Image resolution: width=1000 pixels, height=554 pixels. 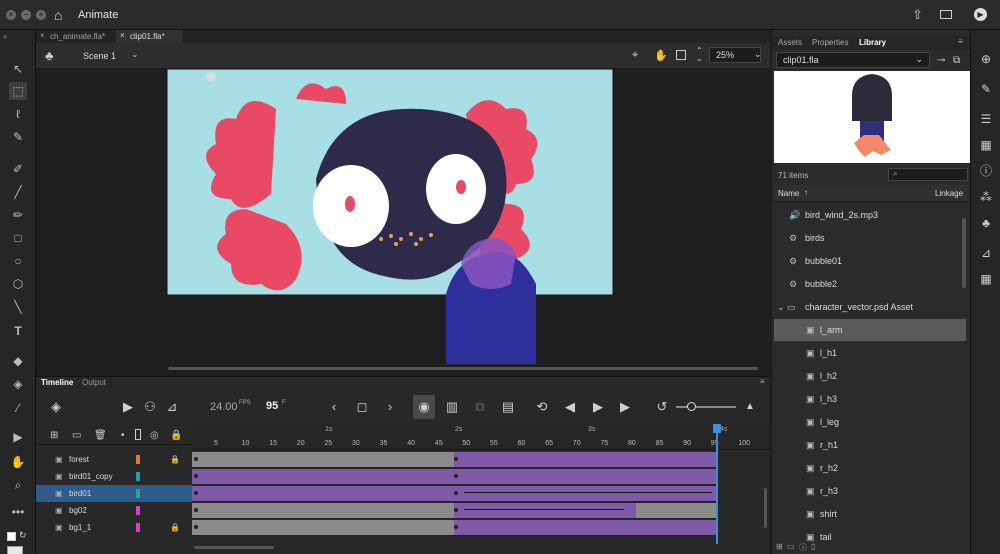 What do you see at coordinates (18, 261) in the screenshot?
I see `oval-tool-icon: ○` at bounding box center [18, 261].